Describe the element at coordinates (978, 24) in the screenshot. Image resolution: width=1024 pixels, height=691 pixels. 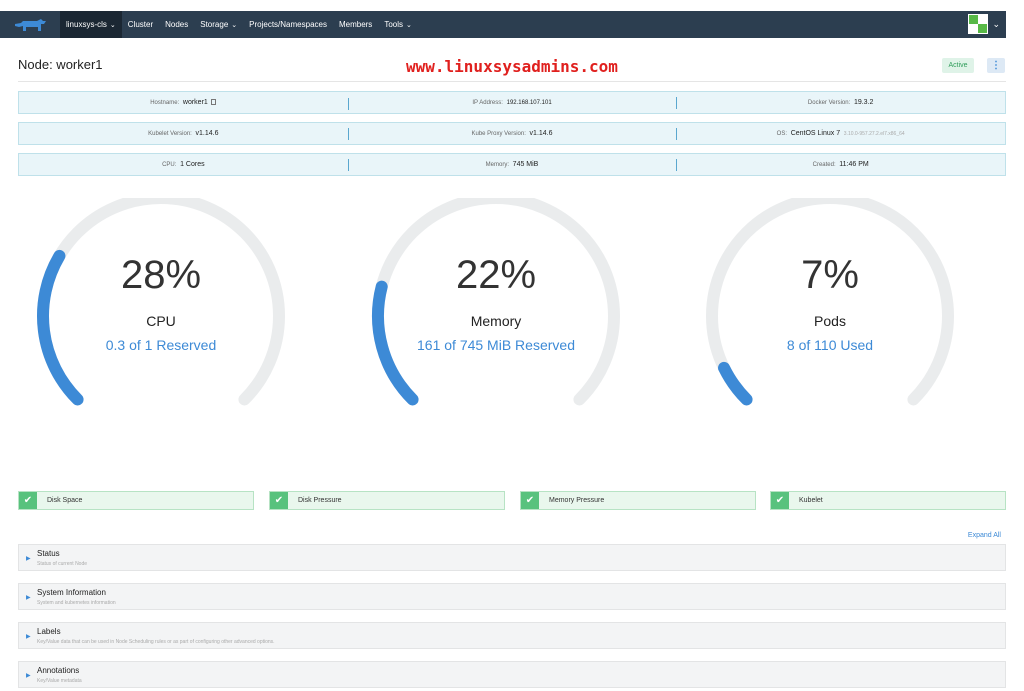
I see `avatar` at that location.